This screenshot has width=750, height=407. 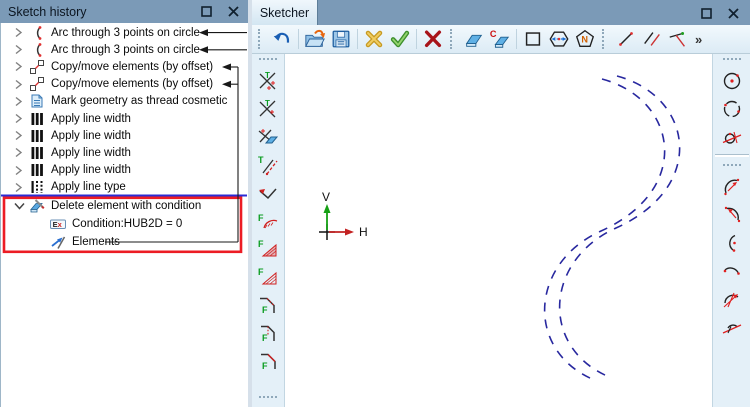 What do you see at coordinates (732, 81) in the screenshot?
I see `circle-center-button` at bounding box center [732, 81].